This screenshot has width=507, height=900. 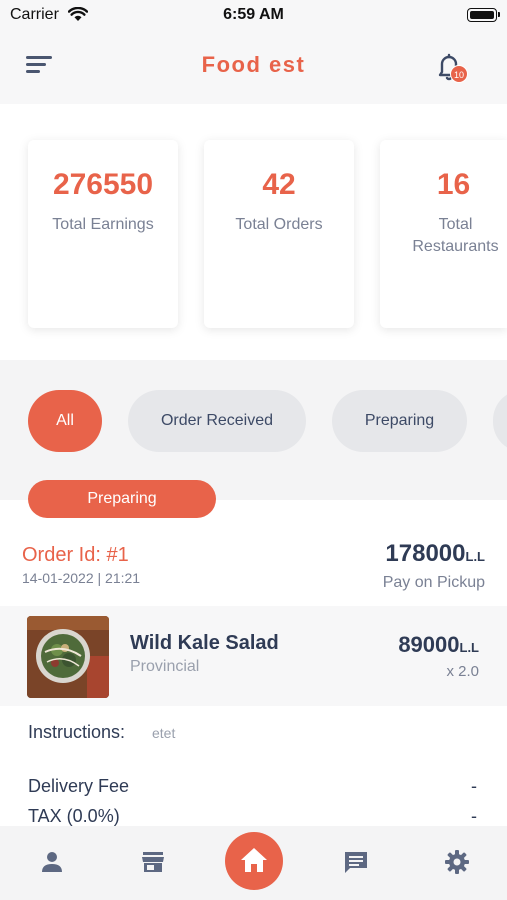 I want to click on delivery-fee-label: Delivery Fee, so click(x=79, y=786).